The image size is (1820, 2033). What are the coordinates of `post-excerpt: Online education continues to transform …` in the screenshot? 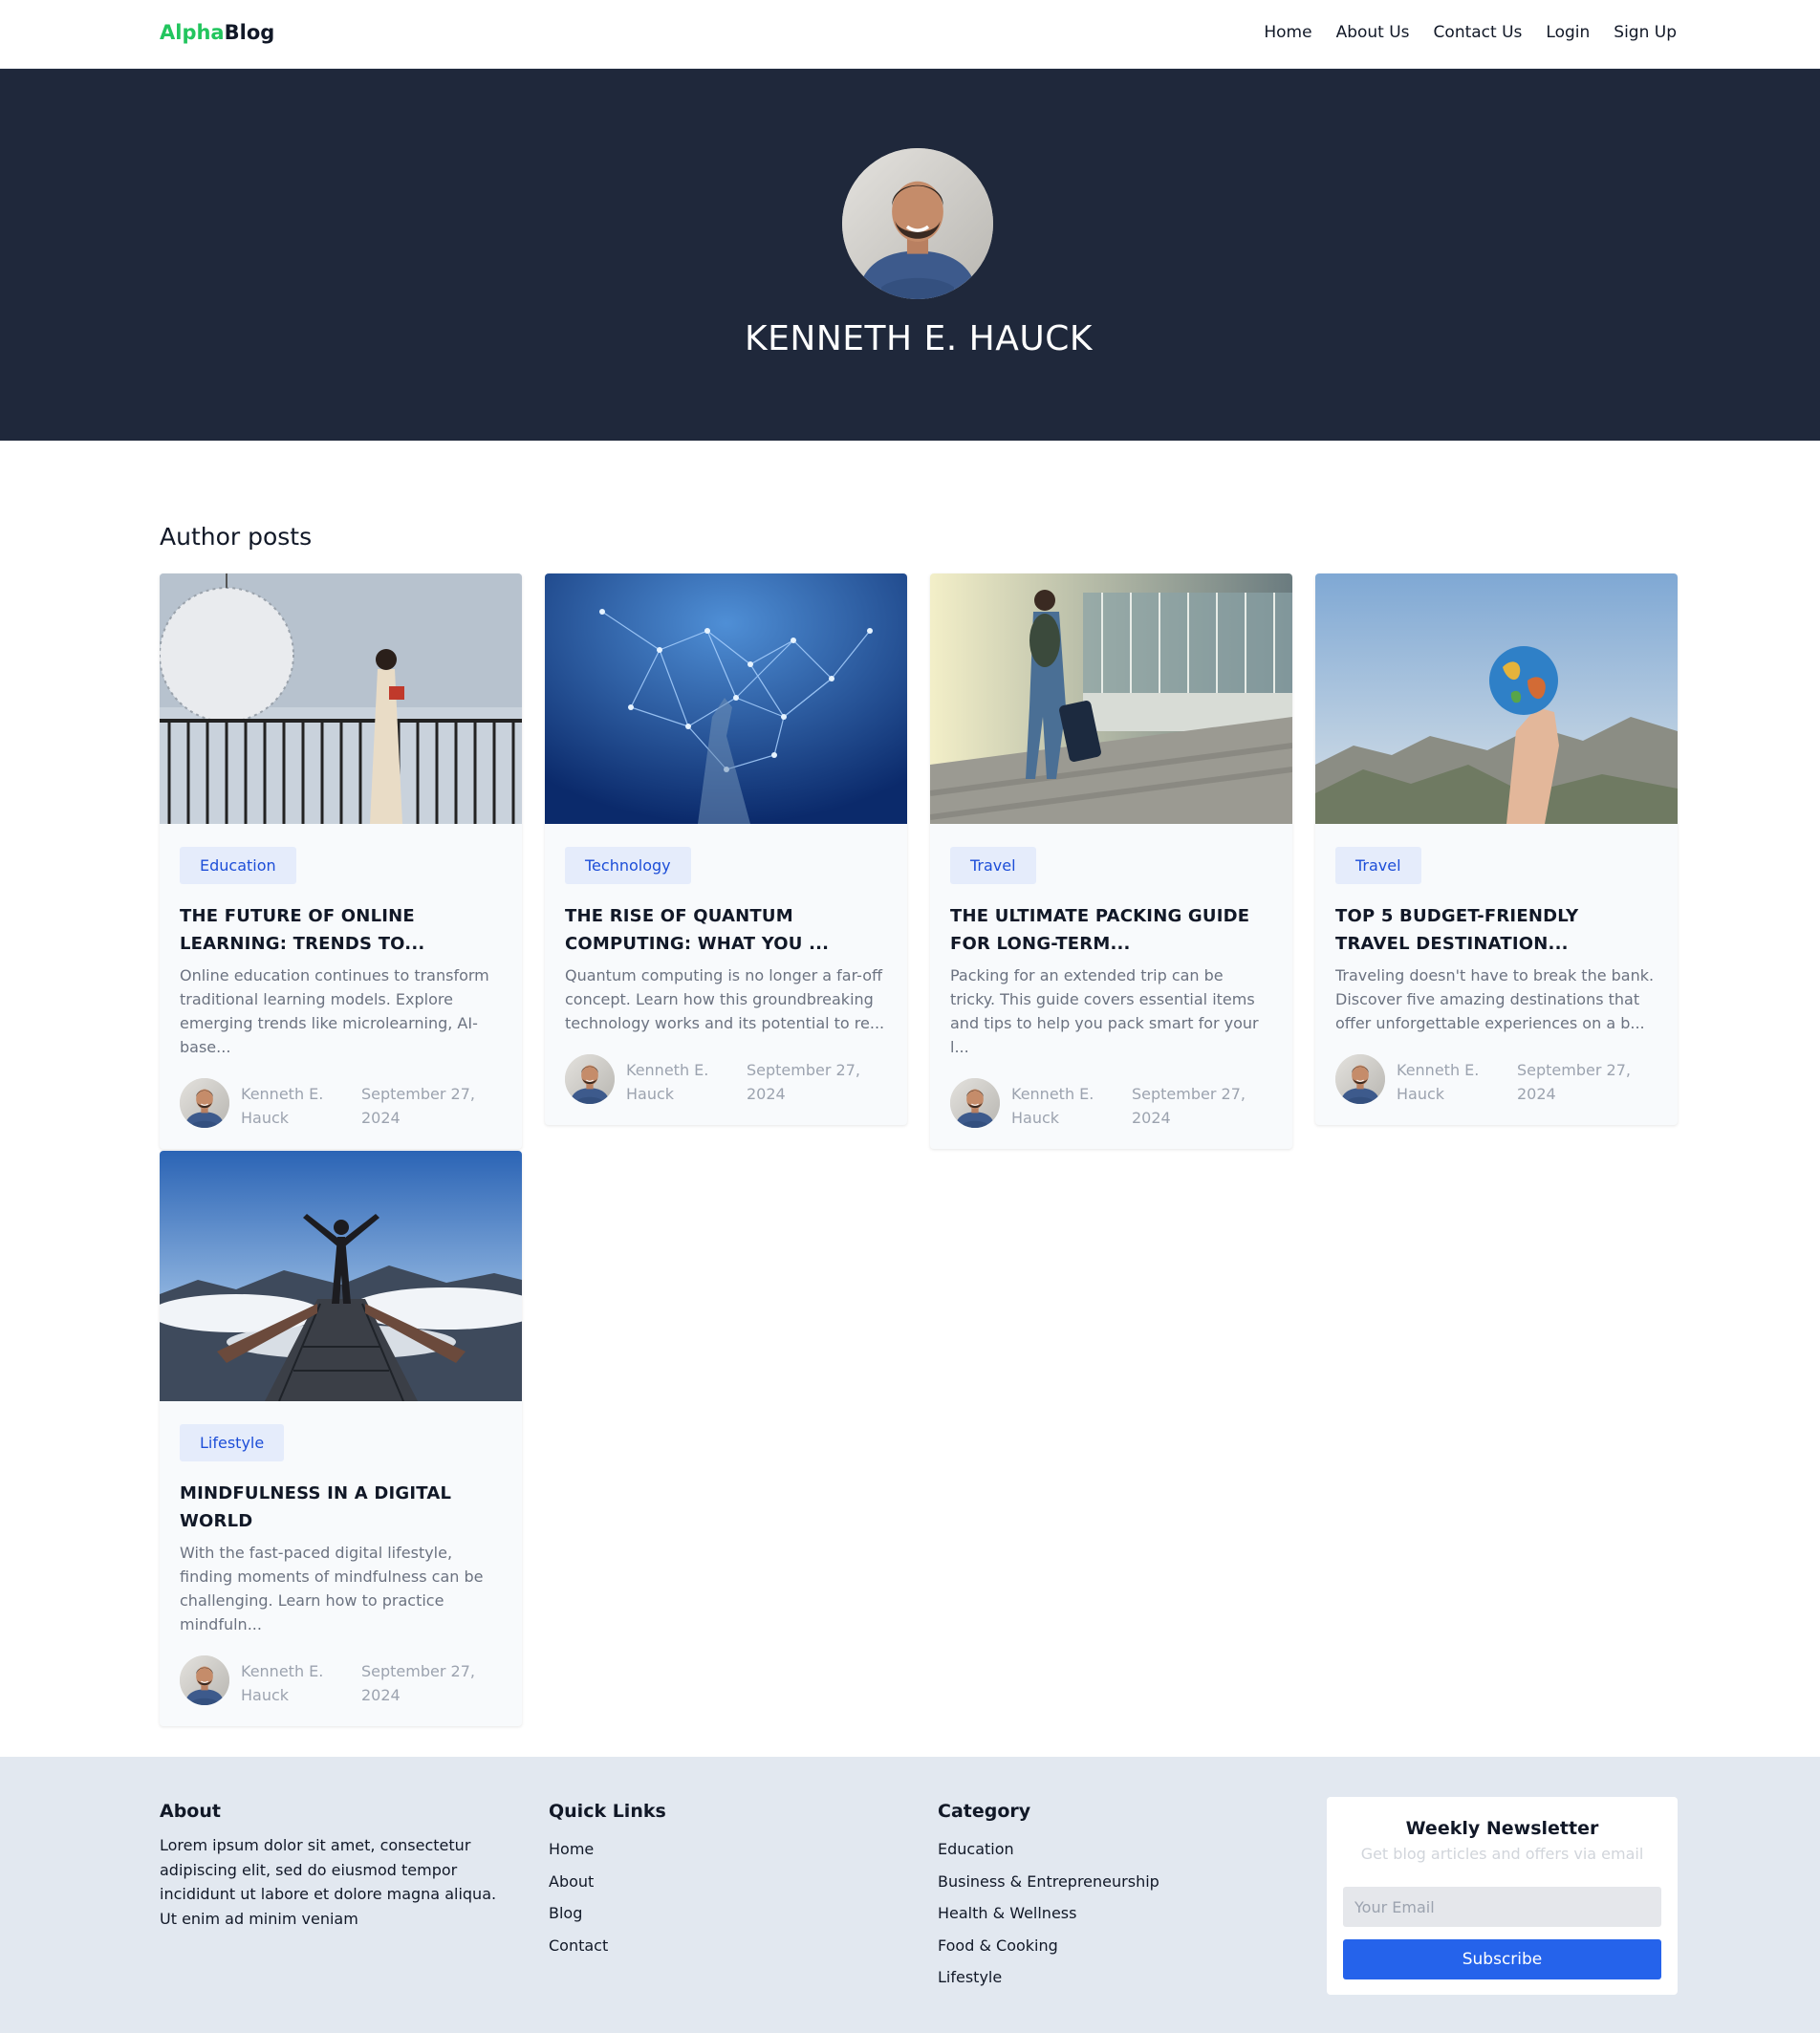 It's located at (335, 1011).